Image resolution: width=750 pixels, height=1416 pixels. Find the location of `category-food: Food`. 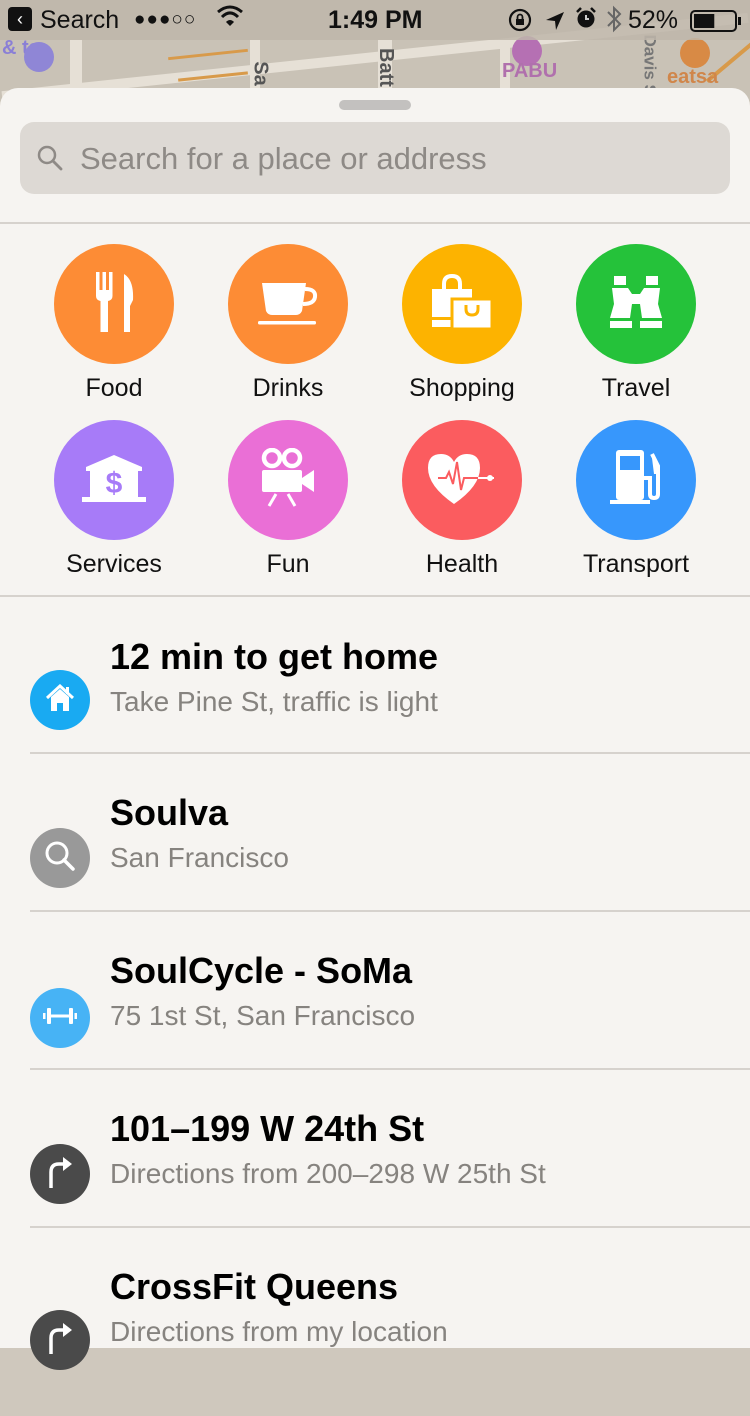

category-food: Food is located at coordinates (114, 323).